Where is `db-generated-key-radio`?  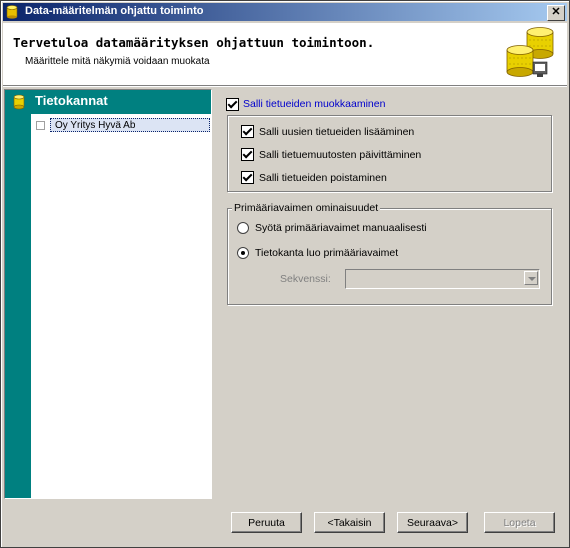
db-generated-key-radio is located at coordinates (243, 253).